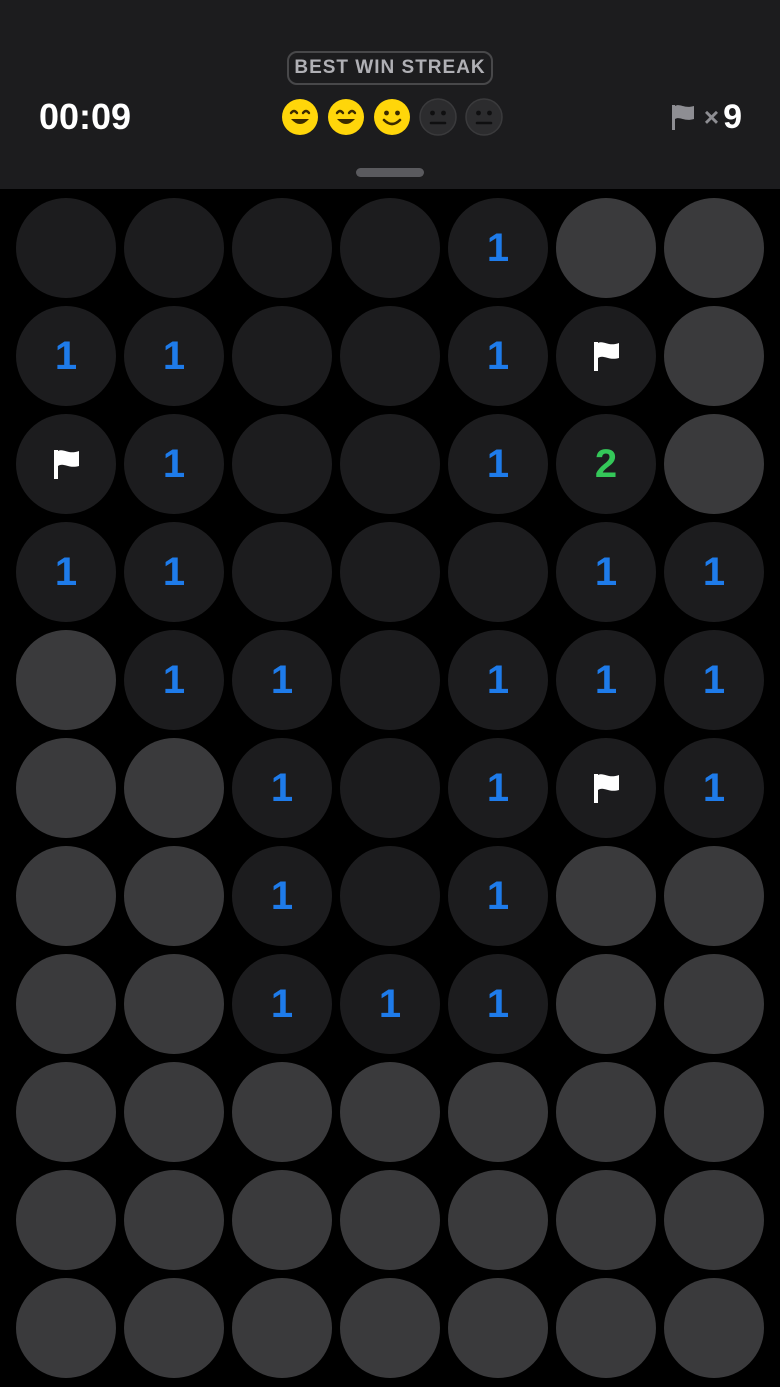  I want to click on cell-number: 2, so click(606, 464).